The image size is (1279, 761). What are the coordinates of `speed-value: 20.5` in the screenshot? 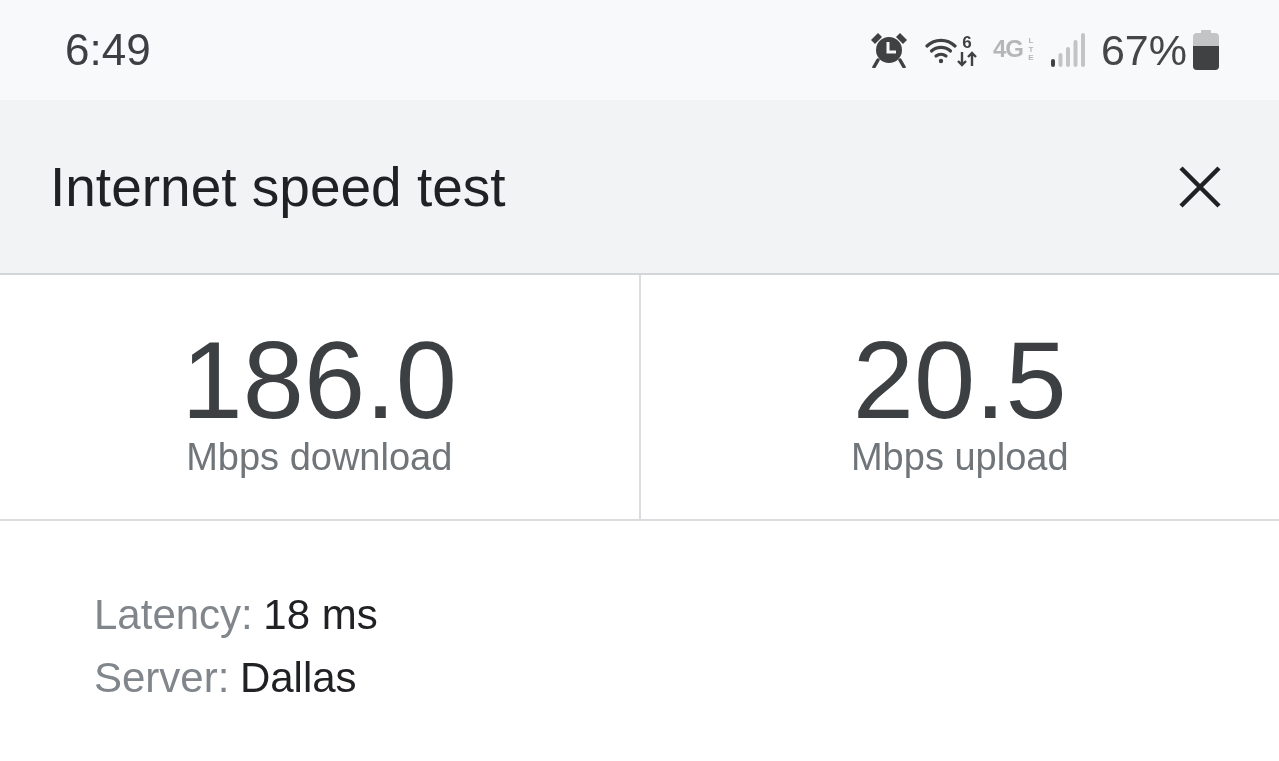 It's located at (959, 380).